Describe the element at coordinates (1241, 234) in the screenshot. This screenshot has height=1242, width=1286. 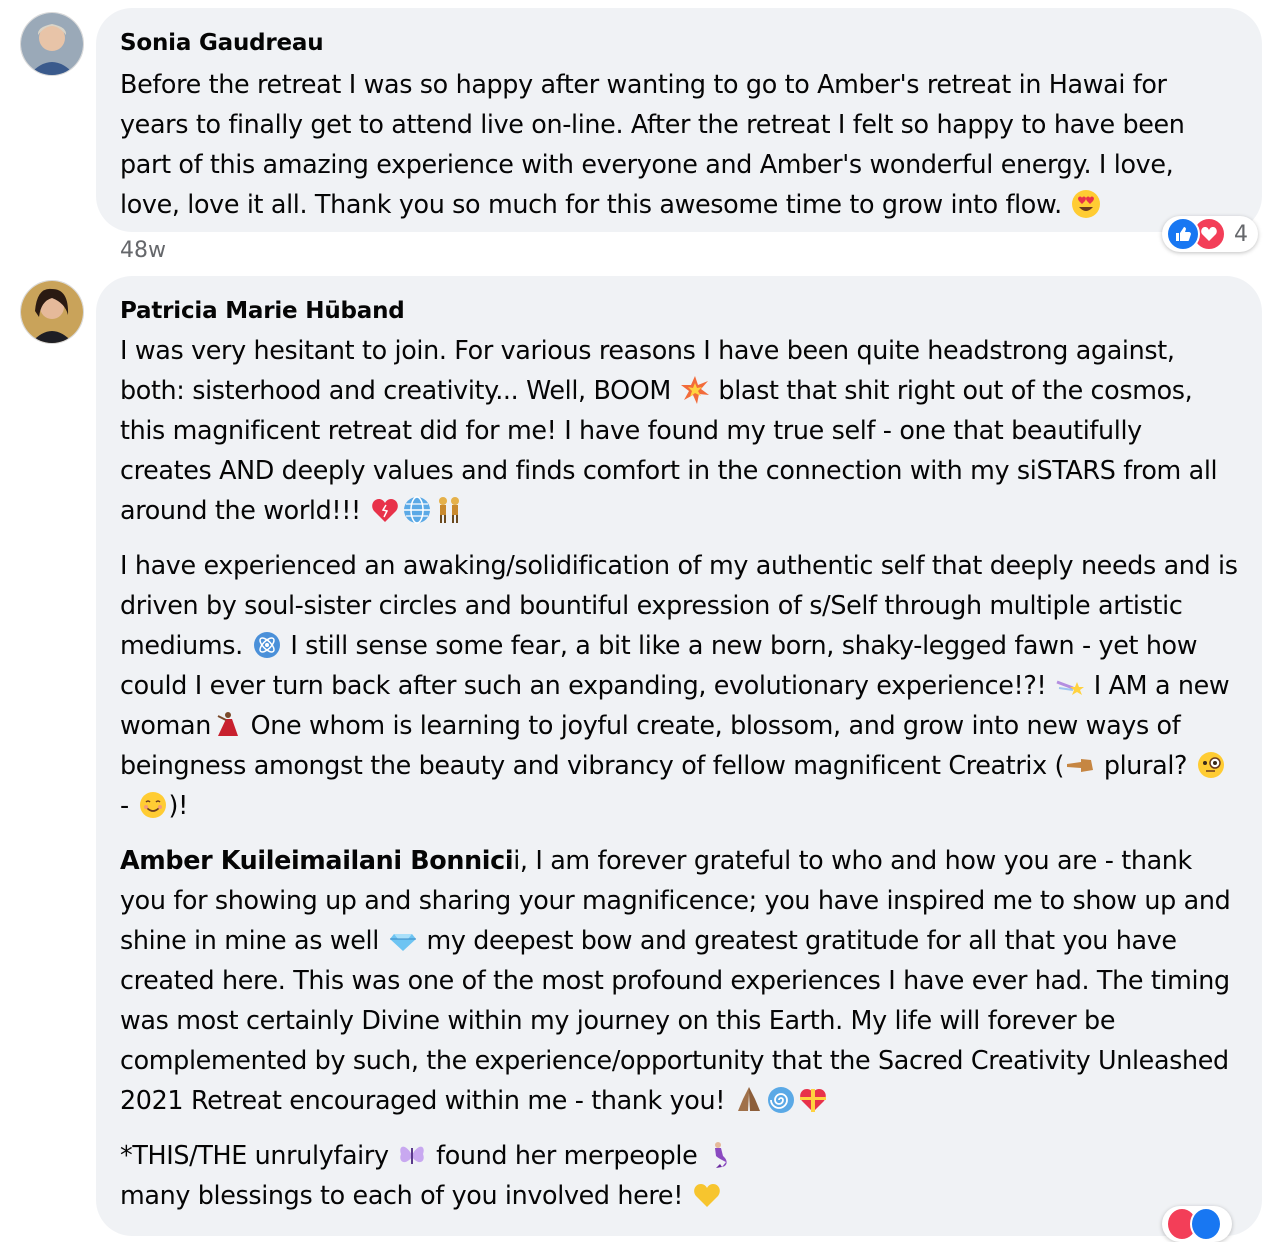
I see `reaction-count: 4` at that location.